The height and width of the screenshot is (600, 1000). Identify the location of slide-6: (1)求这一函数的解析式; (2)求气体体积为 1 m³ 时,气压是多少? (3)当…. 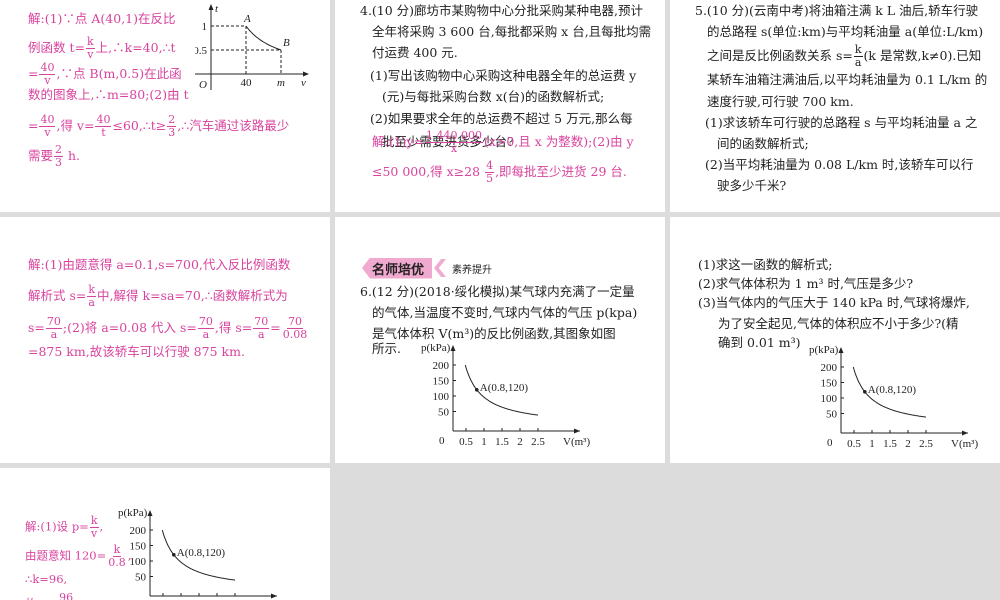
(835, 340).